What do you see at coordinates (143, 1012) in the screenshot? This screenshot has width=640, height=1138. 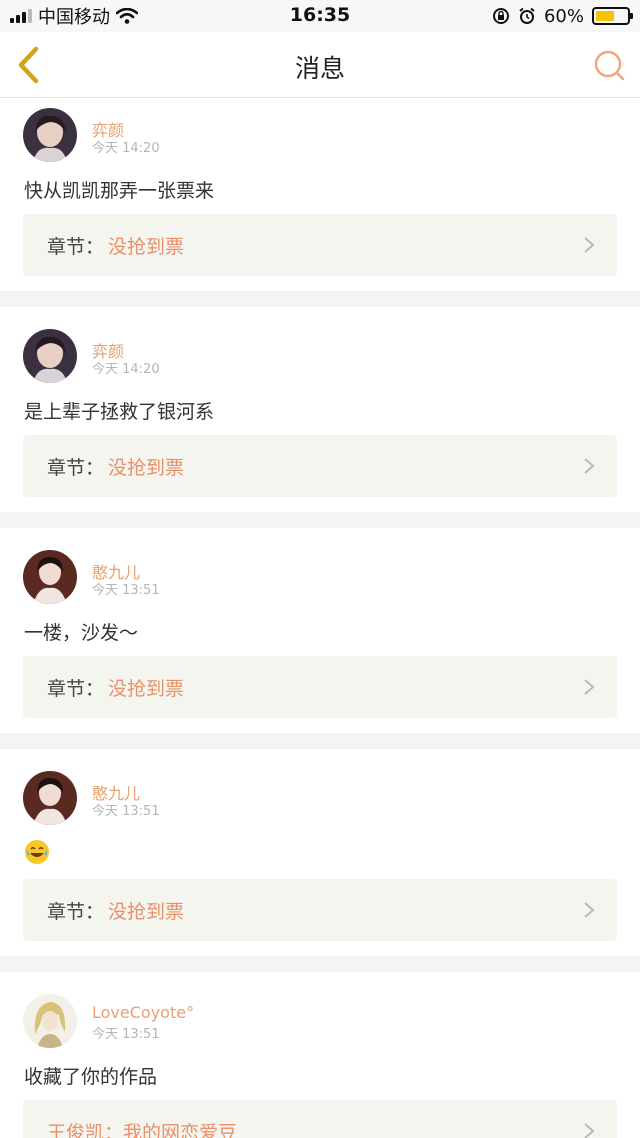 I see `username: LoveCoyote°` at bounding box center [143, 1012].